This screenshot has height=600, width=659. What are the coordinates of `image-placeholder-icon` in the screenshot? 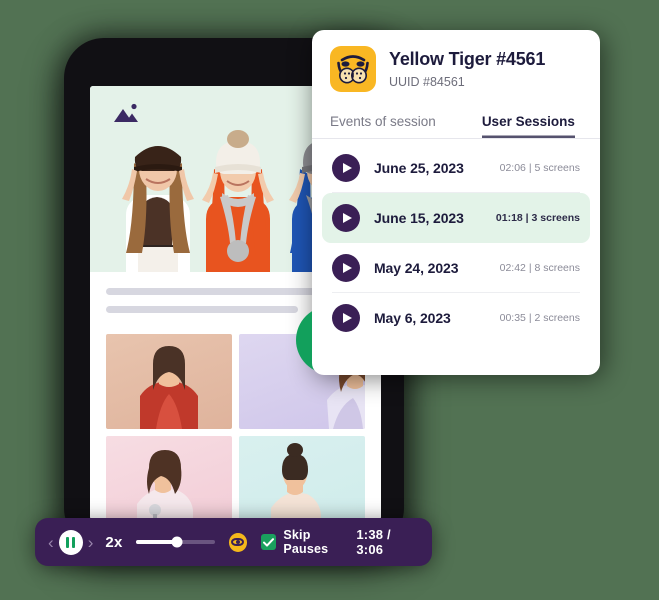 It's located at (126, 112).